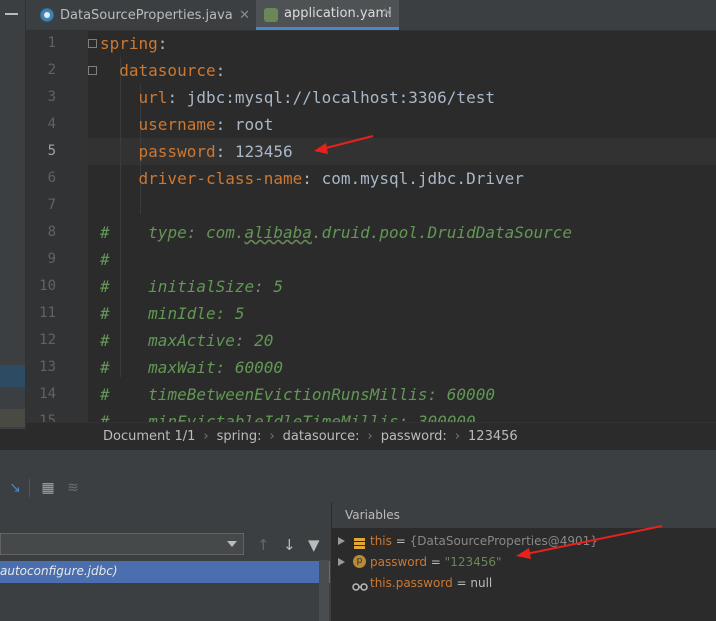  Describe the element at coordinates (48, 488) in the screenshot. I see `evaluate-expression-icon: ▦` at that location.